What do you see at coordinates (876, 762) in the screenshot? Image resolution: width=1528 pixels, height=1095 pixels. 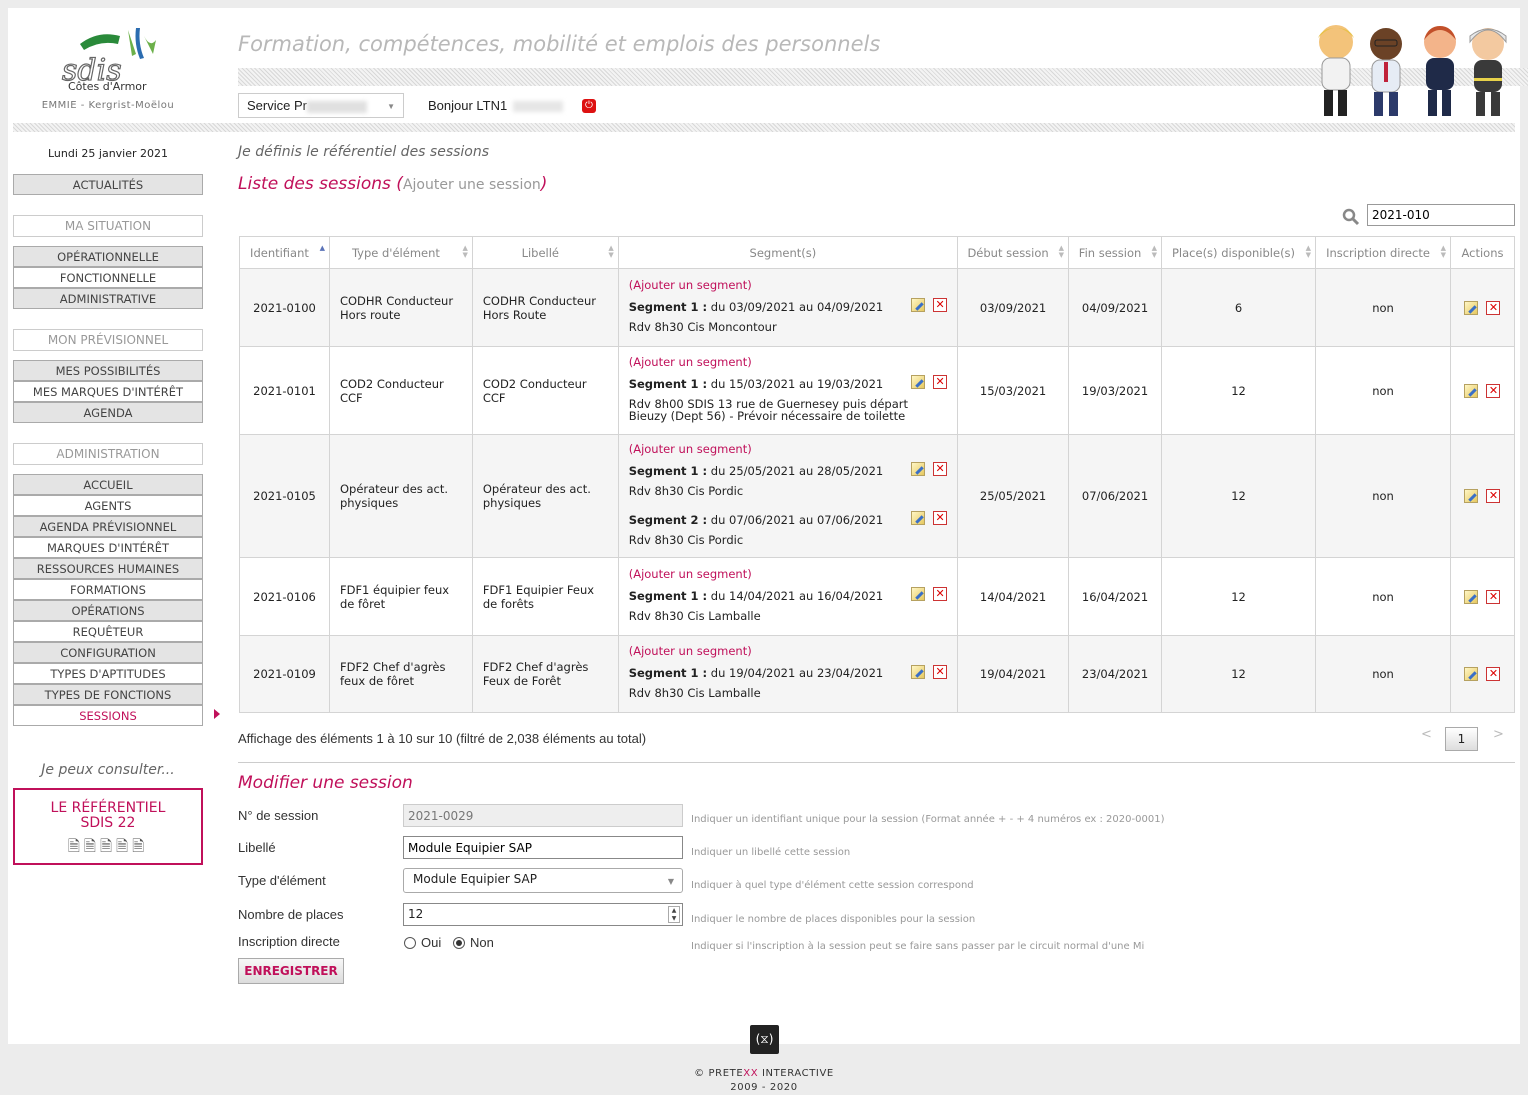 I see `section-divider` at bounding box center [876, 762].